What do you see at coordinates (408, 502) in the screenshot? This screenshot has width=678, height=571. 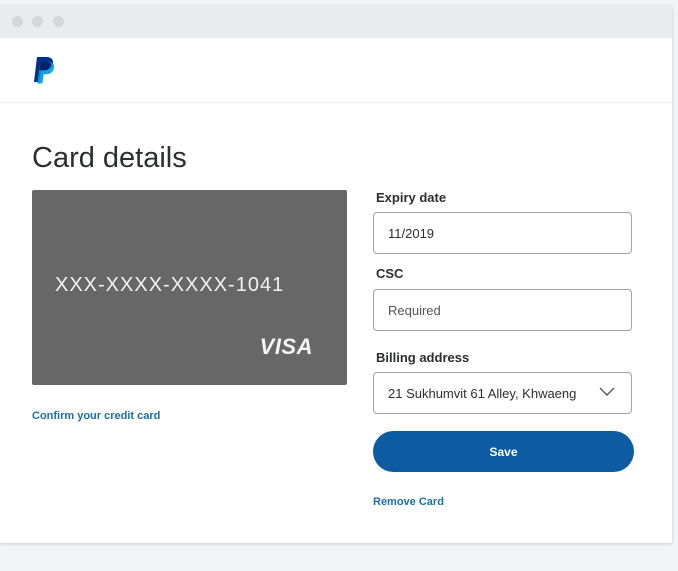 I see `remove-card-link: Remove Card` at bounding box center [408, 502].